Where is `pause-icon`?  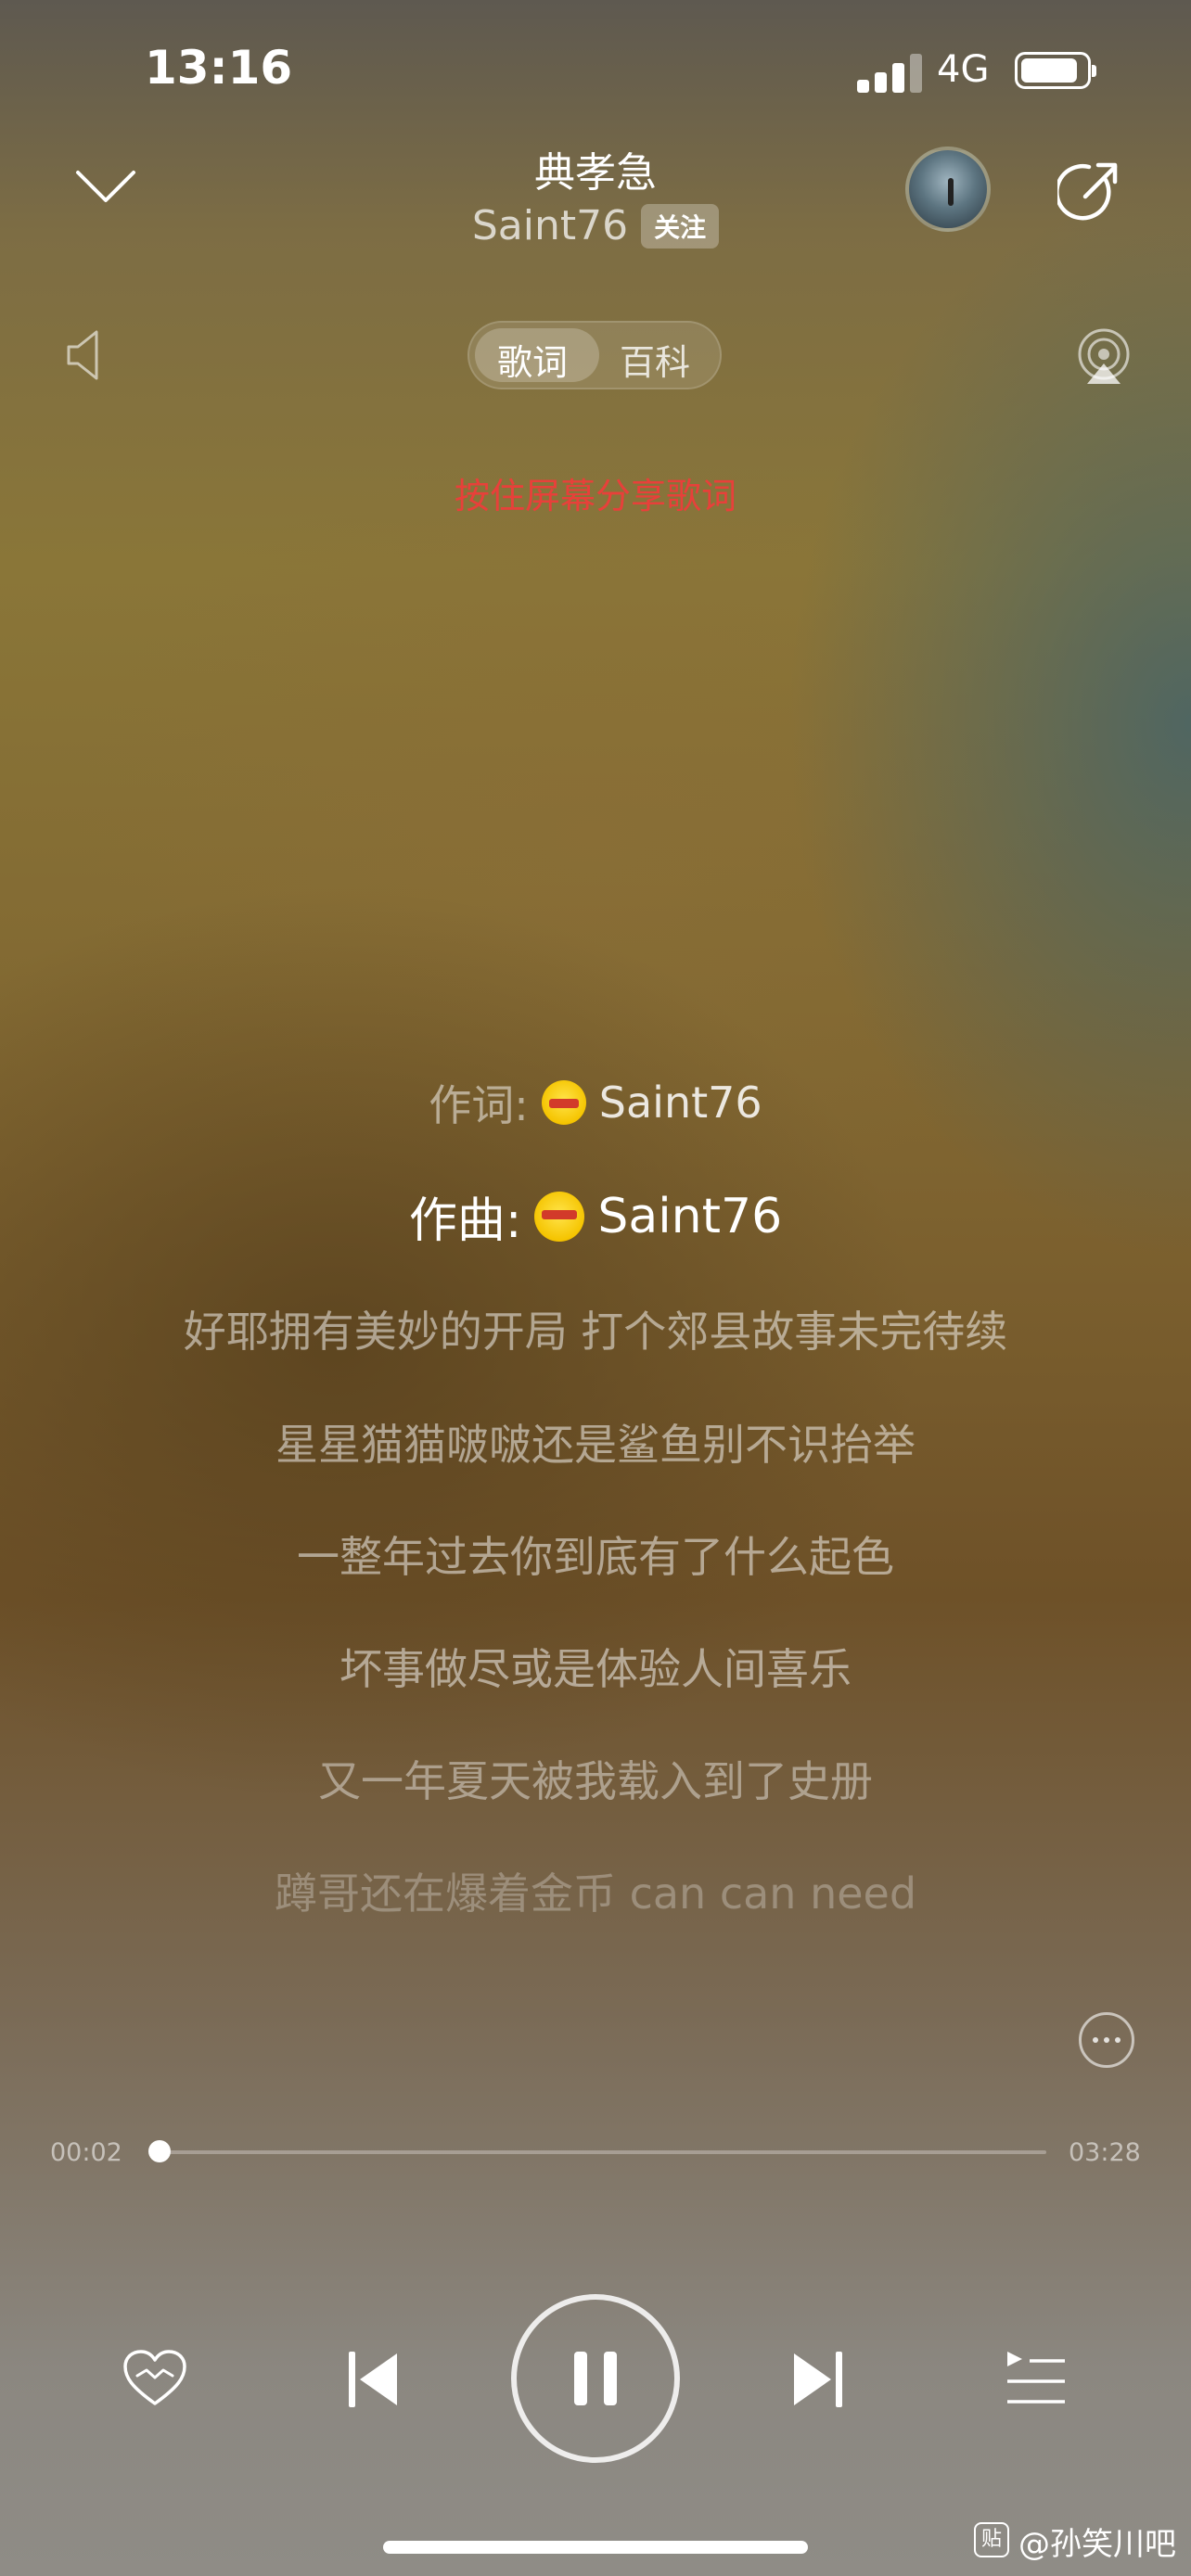
pause-icon is located at coordinates (595, 2379).